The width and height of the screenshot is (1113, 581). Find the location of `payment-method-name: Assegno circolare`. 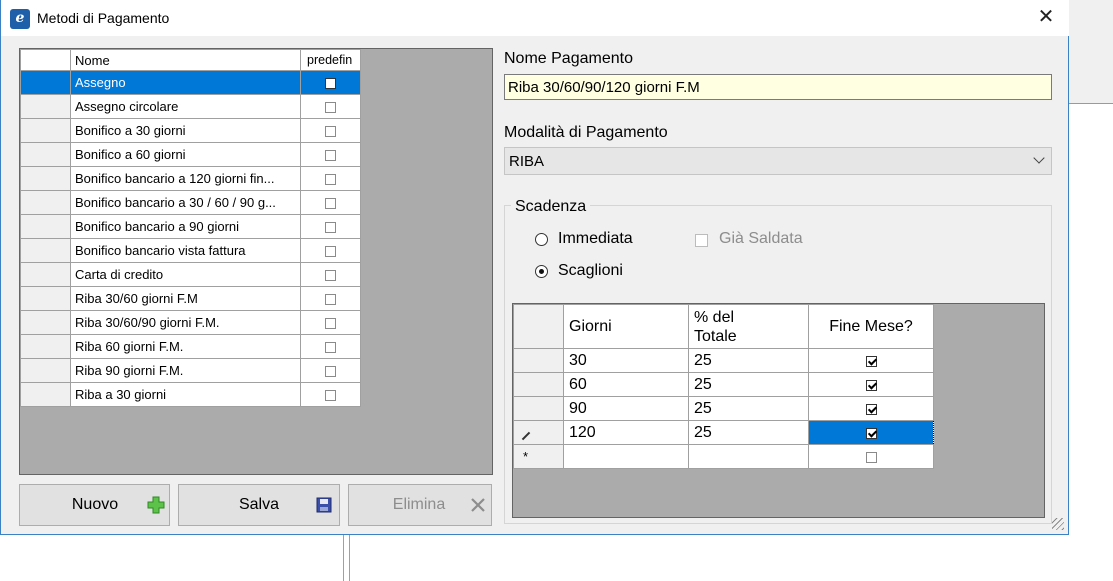

payment-method-name: Assegno circolare is located at coordinates (185, 106).